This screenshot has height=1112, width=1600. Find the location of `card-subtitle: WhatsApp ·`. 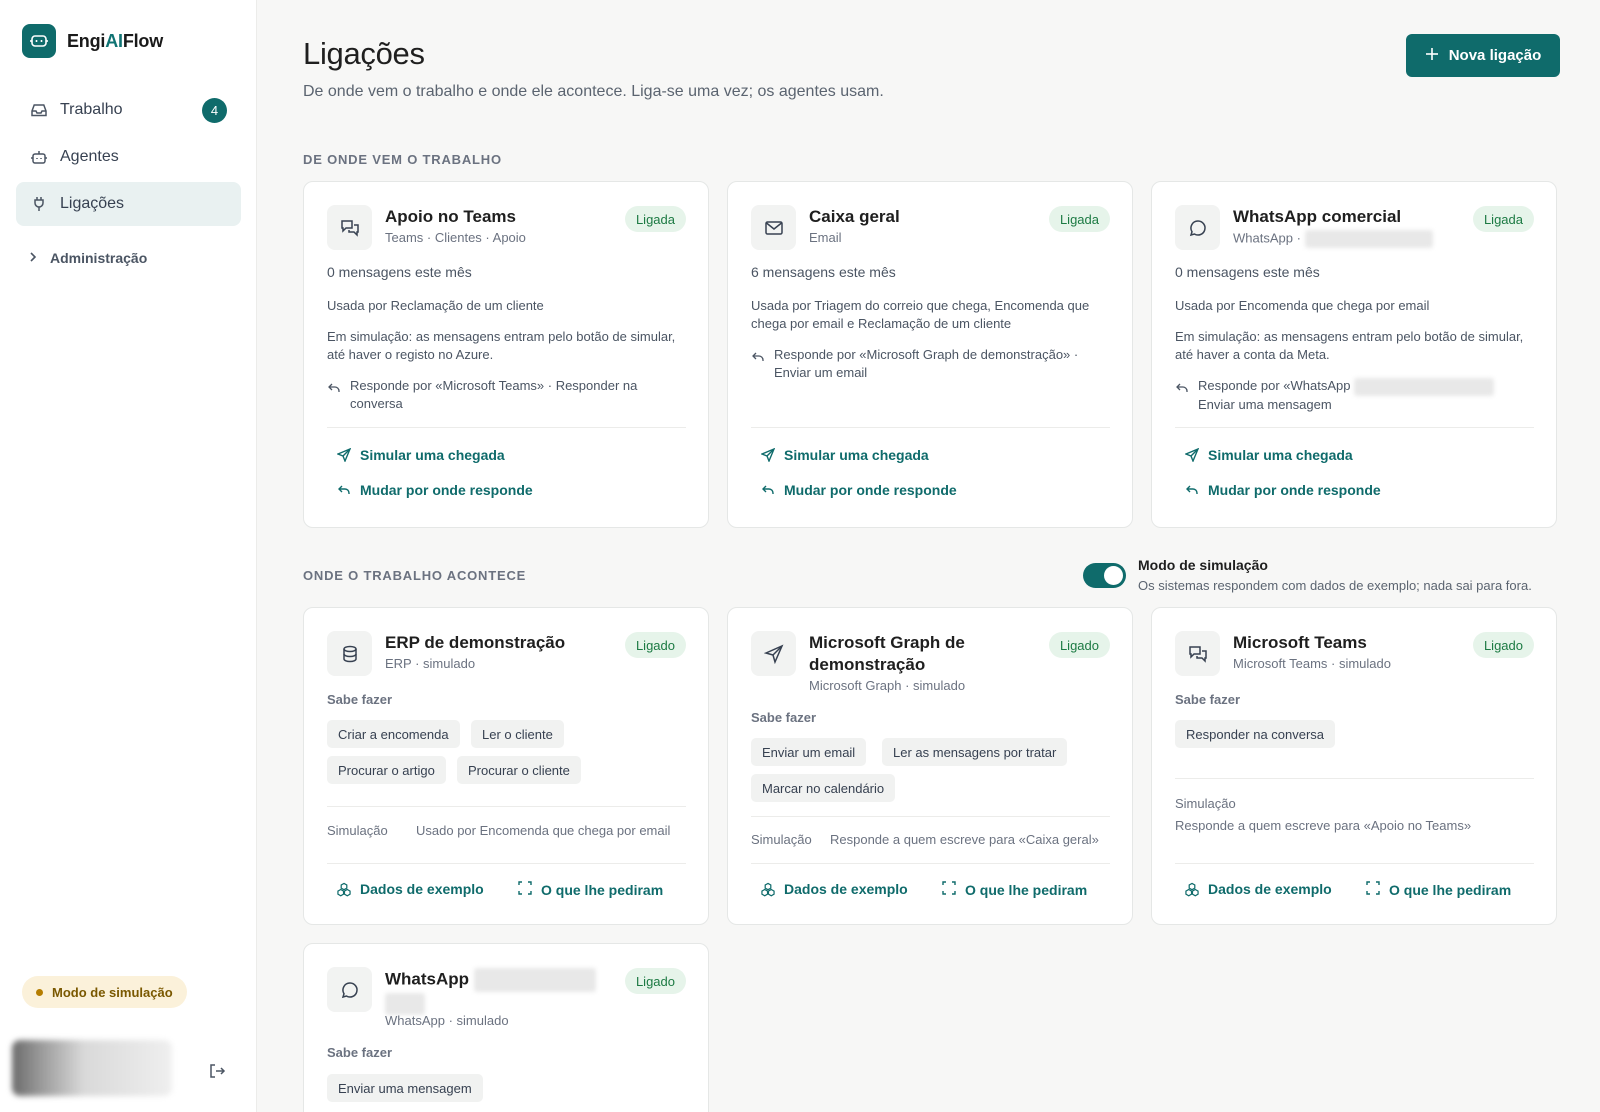

card-subtitle: WhatsApp · is located at coordinates (1333, 239).